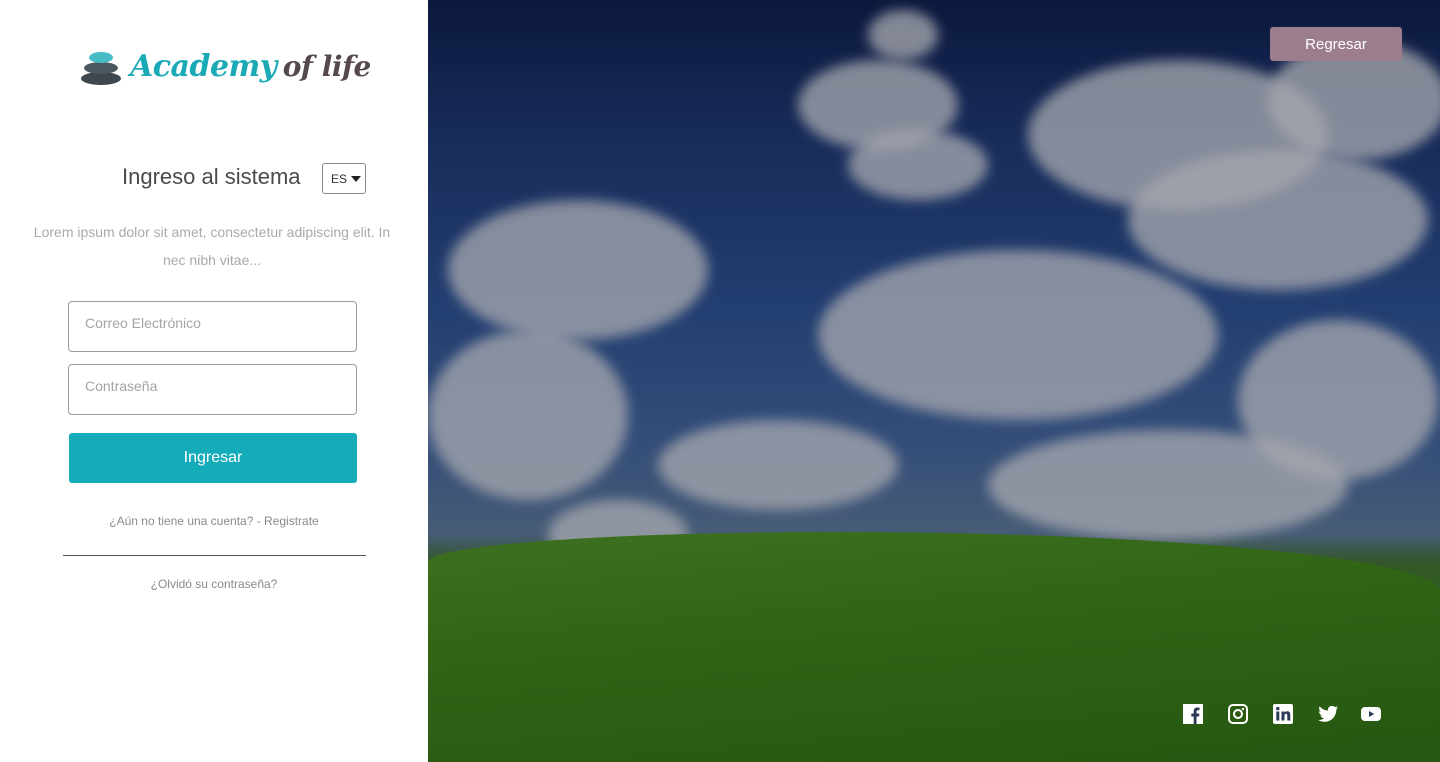 This screenshot has height=762, width=1440. Describe the element at coordinates (1336, 44) in the screenshot. I see `back-button: Regresar` at that location.